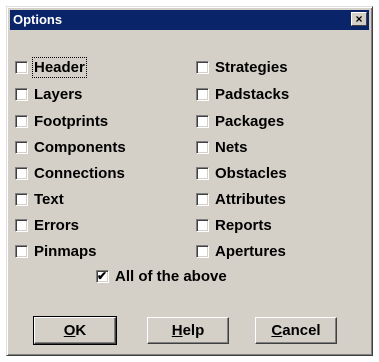  I want to click on checkbox-nets: Nets, so click(222, 147).